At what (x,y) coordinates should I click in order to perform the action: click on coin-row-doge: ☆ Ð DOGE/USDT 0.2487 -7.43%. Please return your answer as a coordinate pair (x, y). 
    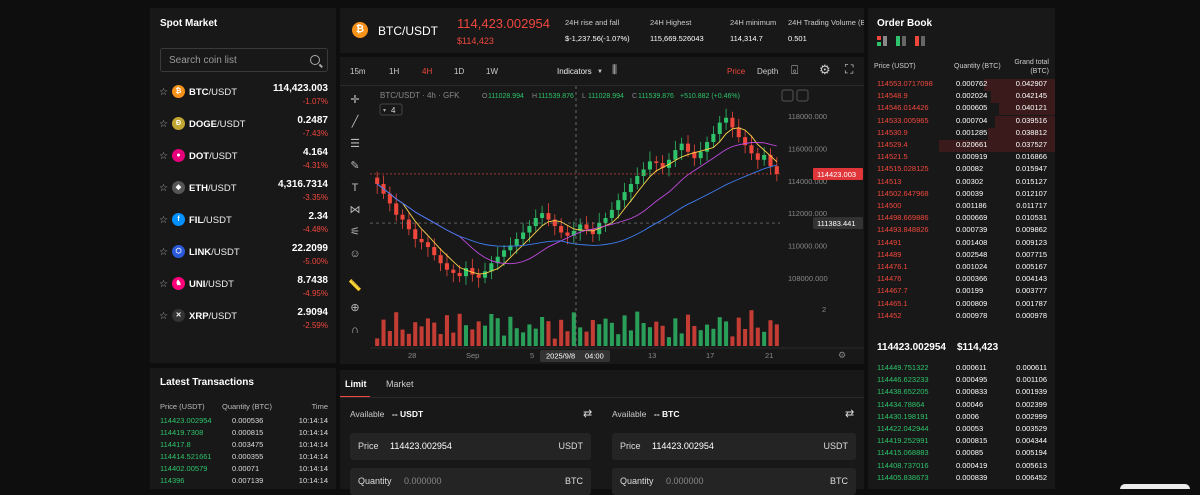
    Looking at the image, I should click on (243, 131).